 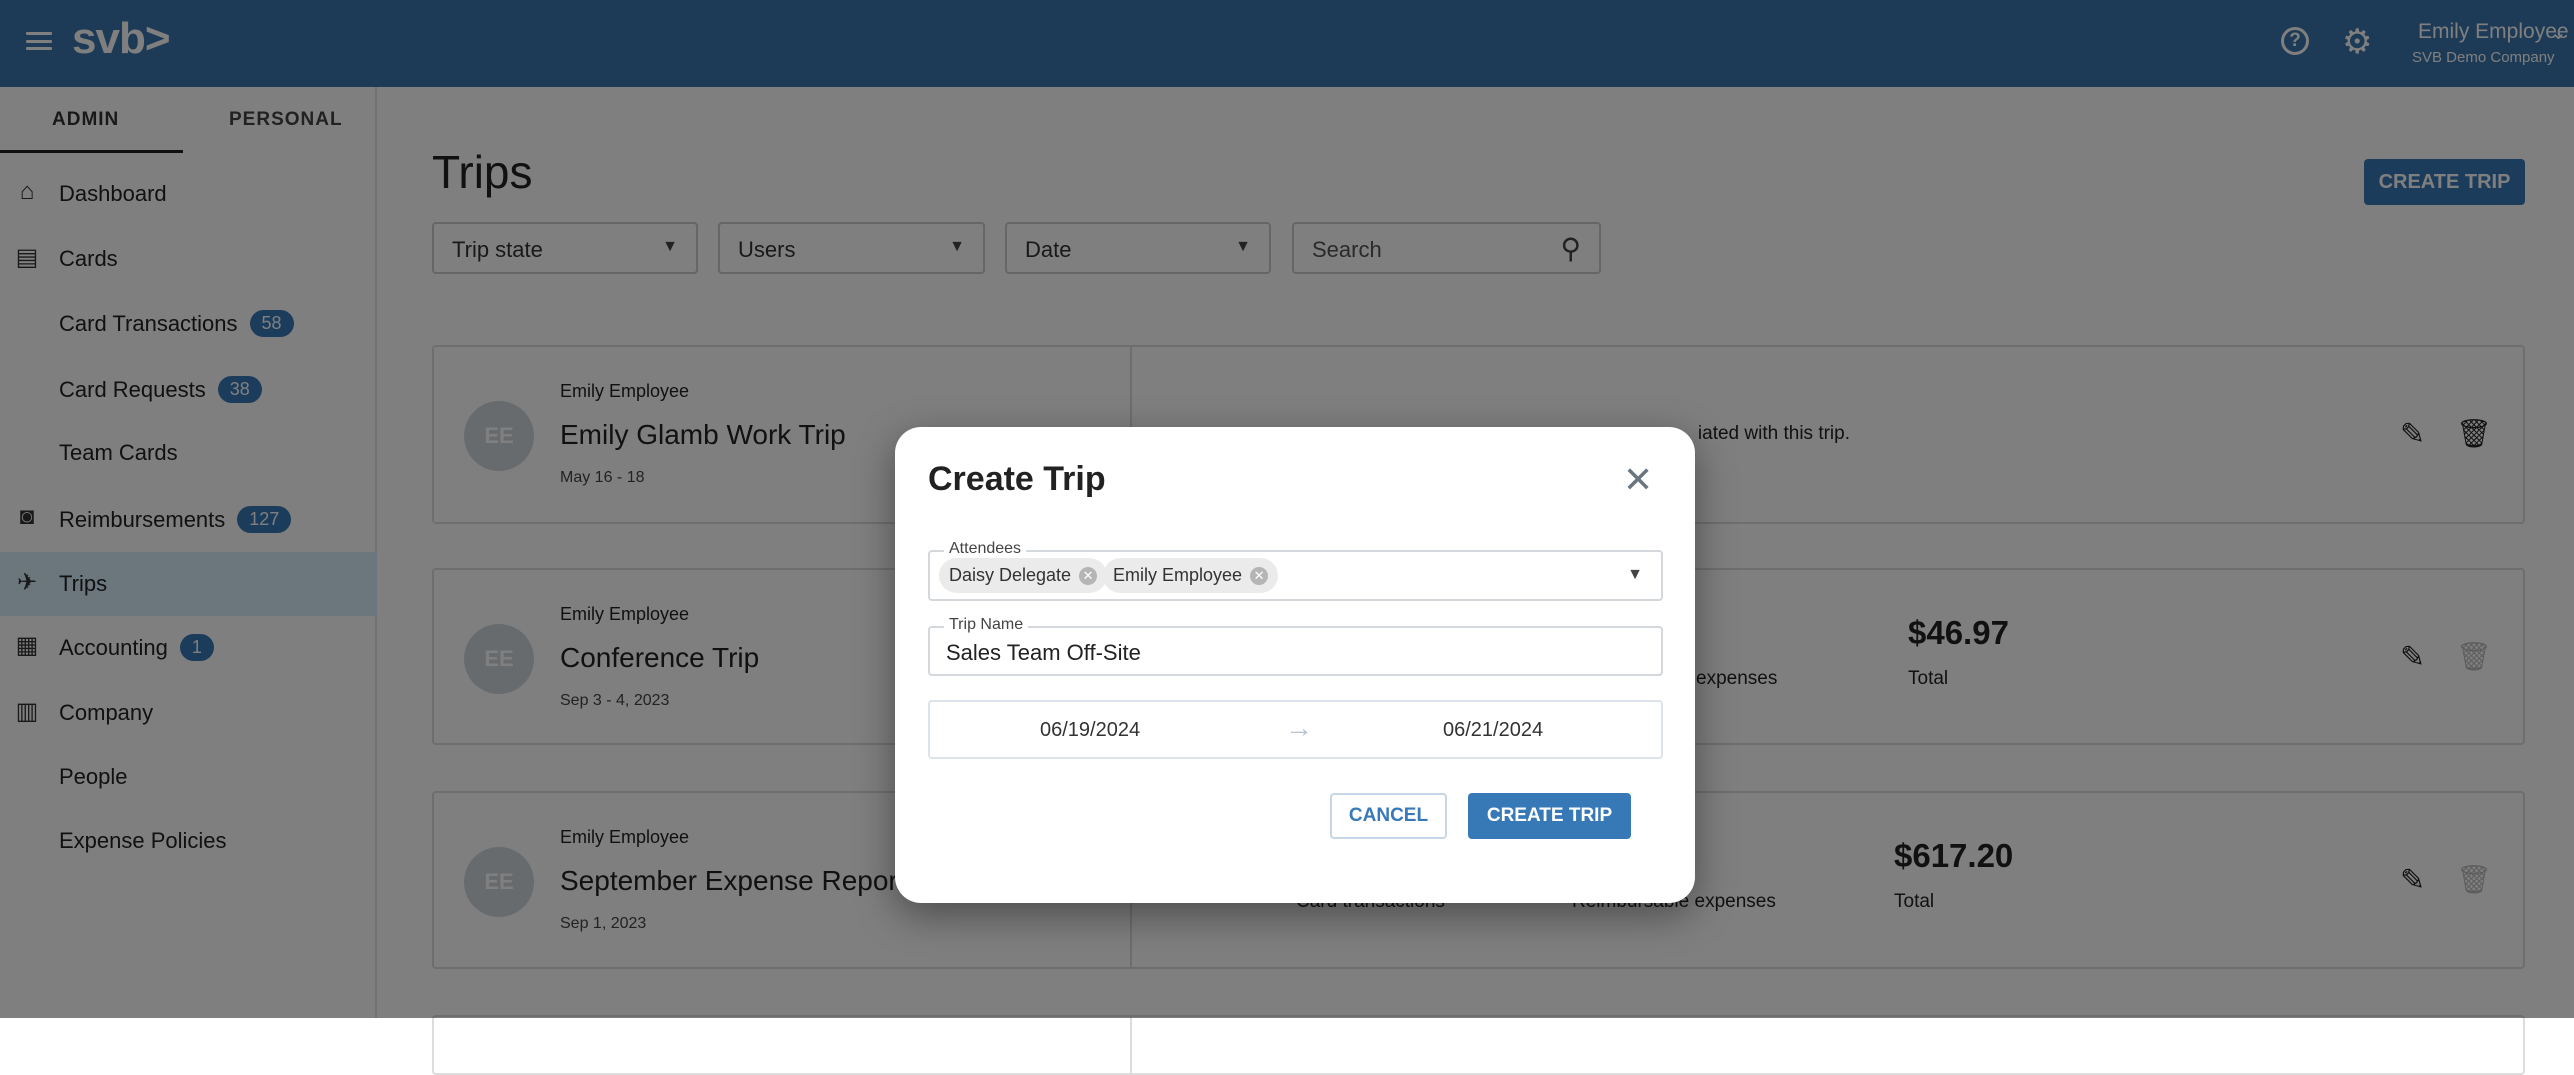 What do you see at coordinates (1478, 1045) in the screenshot?
I see `trip-card` at bounding box center [1478, 1045].